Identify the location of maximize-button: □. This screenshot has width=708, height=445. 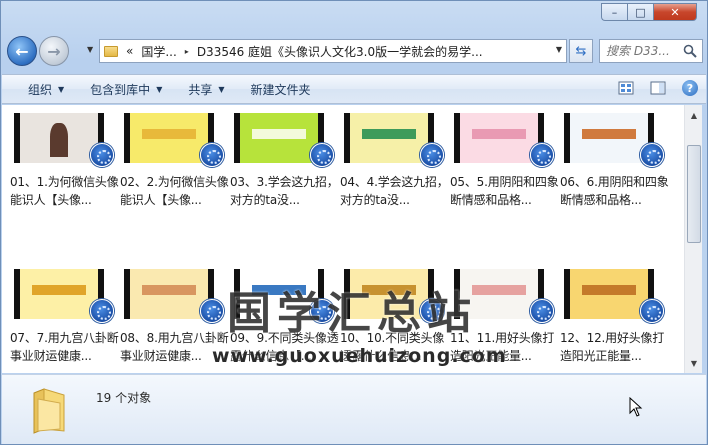
(640, 12).